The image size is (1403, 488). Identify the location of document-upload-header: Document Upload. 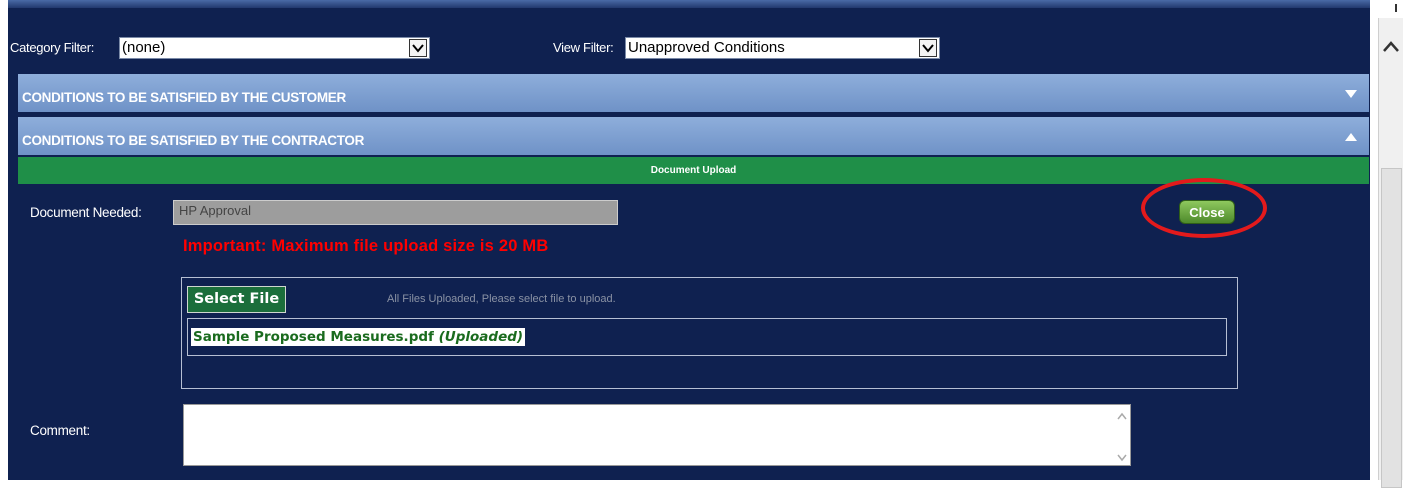
(693, 170).